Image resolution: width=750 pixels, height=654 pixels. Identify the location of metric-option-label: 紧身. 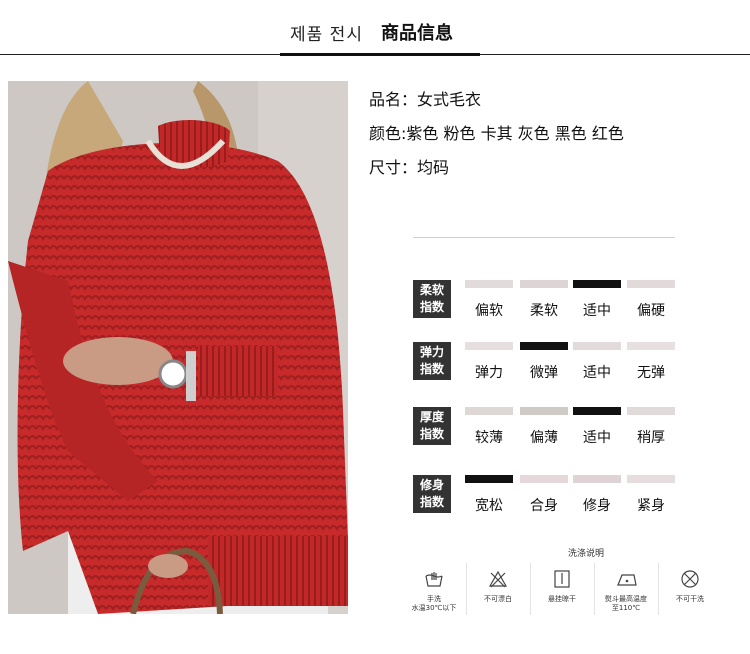
(651, 506).